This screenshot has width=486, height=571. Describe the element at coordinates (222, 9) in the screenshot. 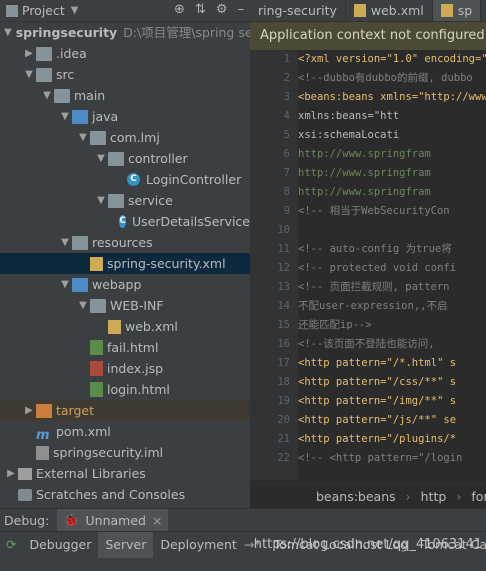

I see `gear-icon: ⚙` at that location.